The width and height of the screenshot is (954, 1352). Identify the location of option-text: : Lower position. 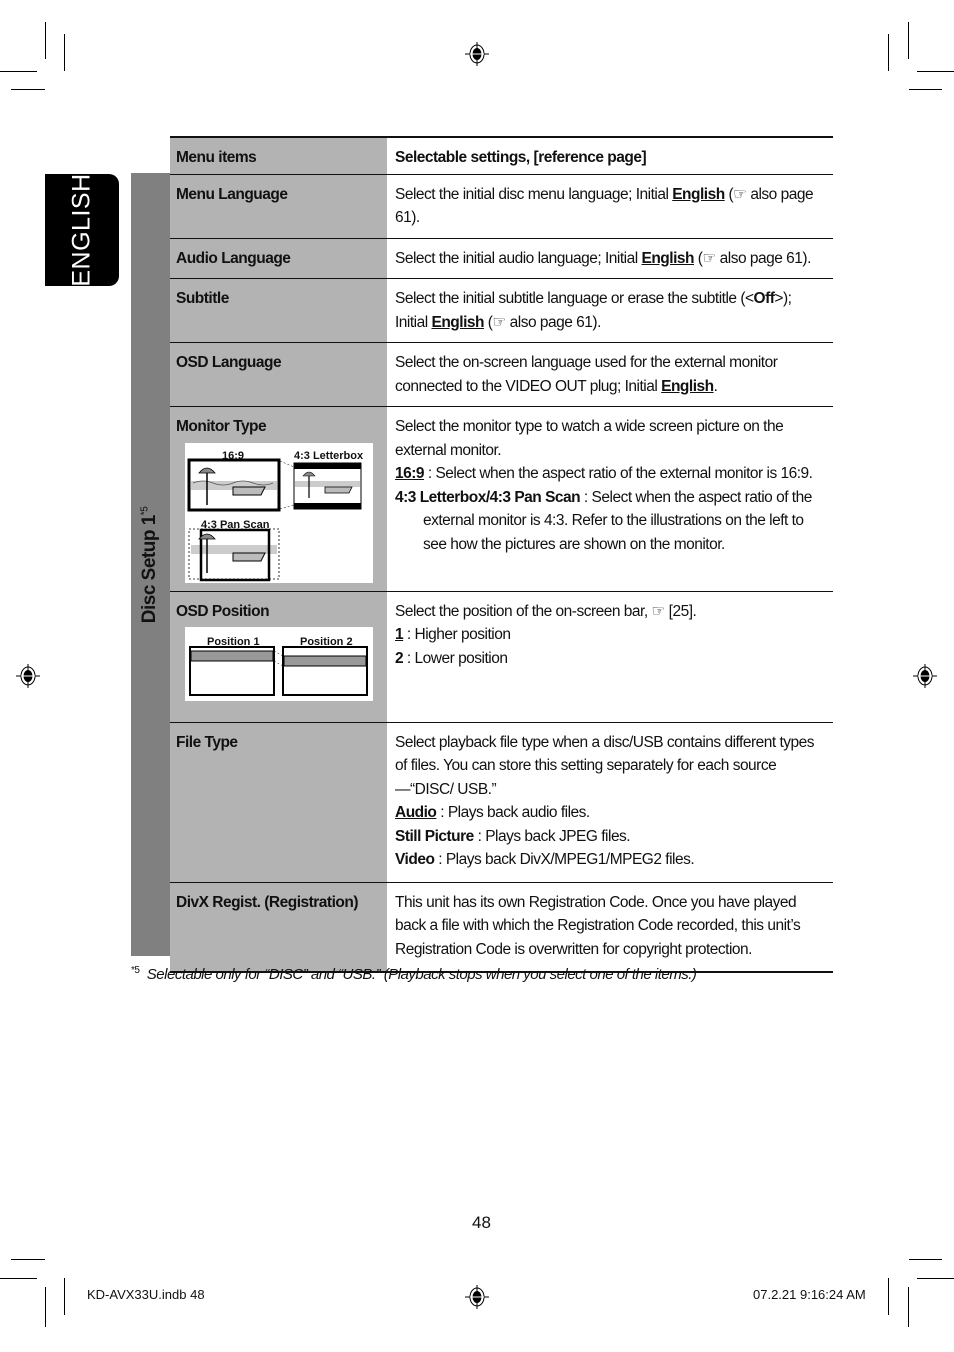
(455, 658).